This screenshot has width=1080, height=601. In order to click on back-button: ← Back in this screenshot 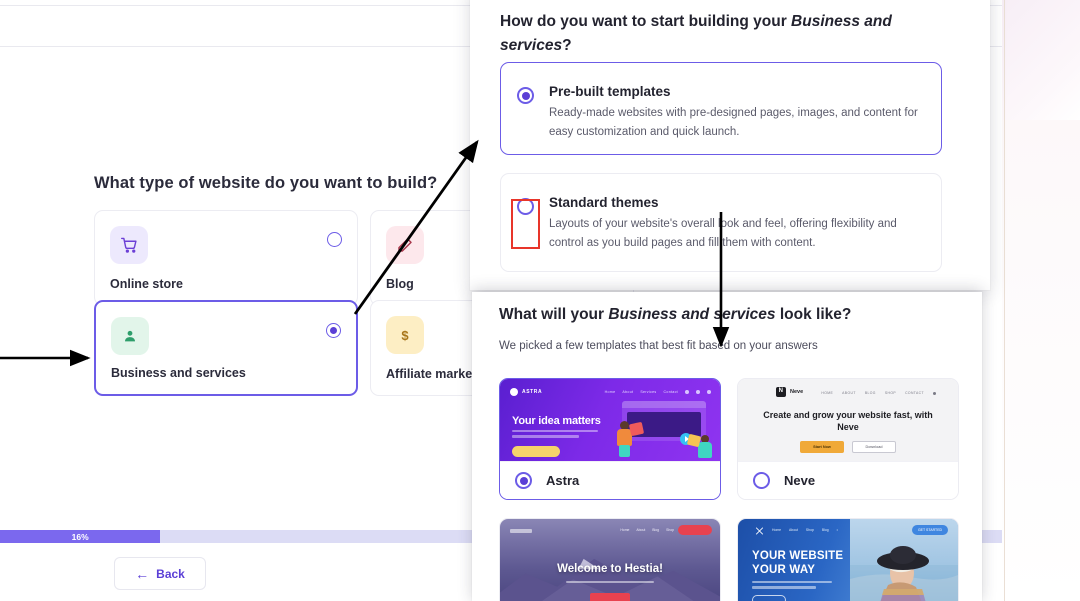, I will do `click(160, 573)`.